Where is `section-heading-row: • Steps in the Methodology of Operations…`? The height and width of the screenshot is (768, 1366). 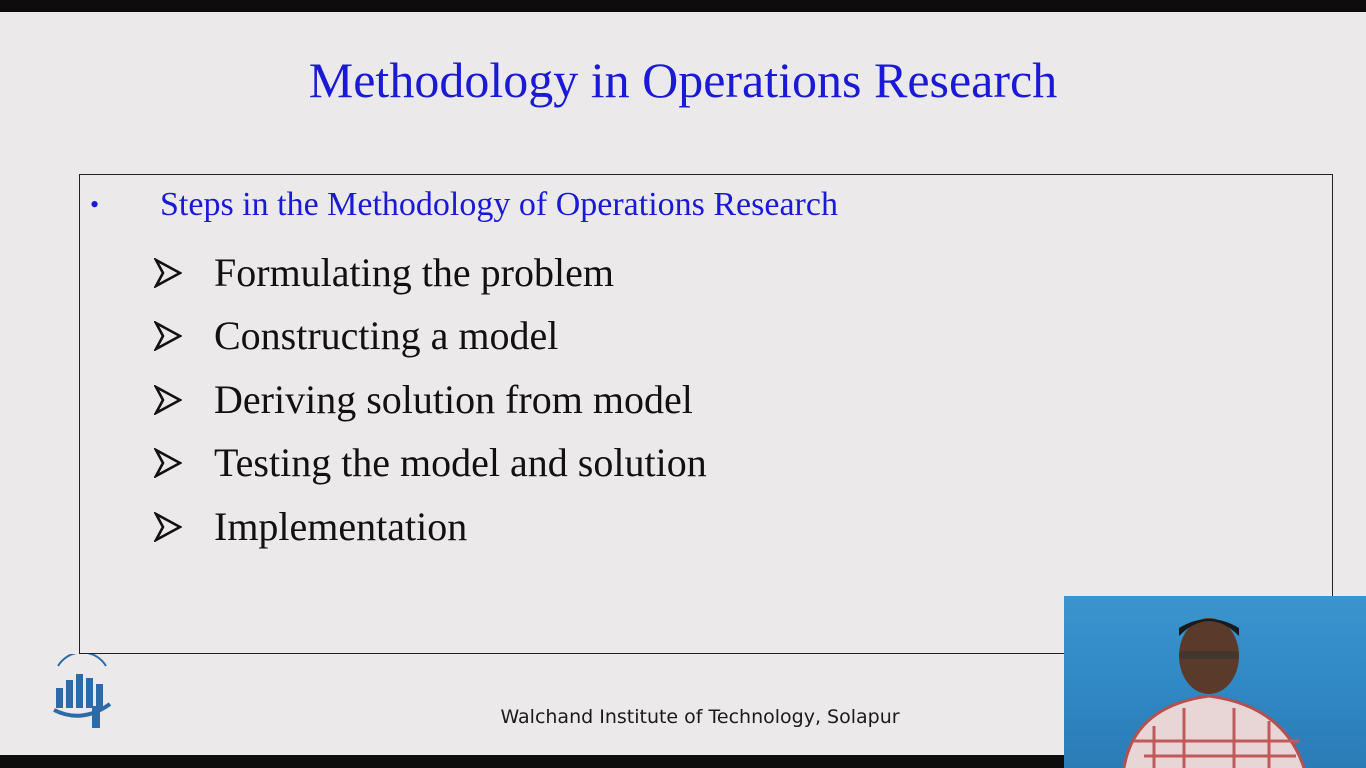 section-heading-row: • Steps in the Methodology of Operations… is located at coordinates (464, 205).